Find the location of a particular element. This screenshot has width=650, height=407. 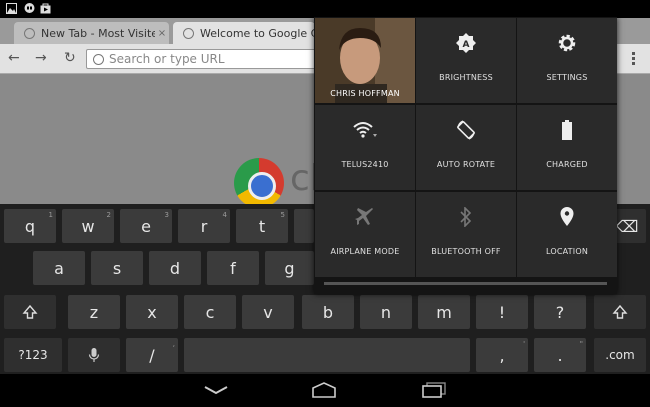

voice-input-key is located at coordinates (94, 355).